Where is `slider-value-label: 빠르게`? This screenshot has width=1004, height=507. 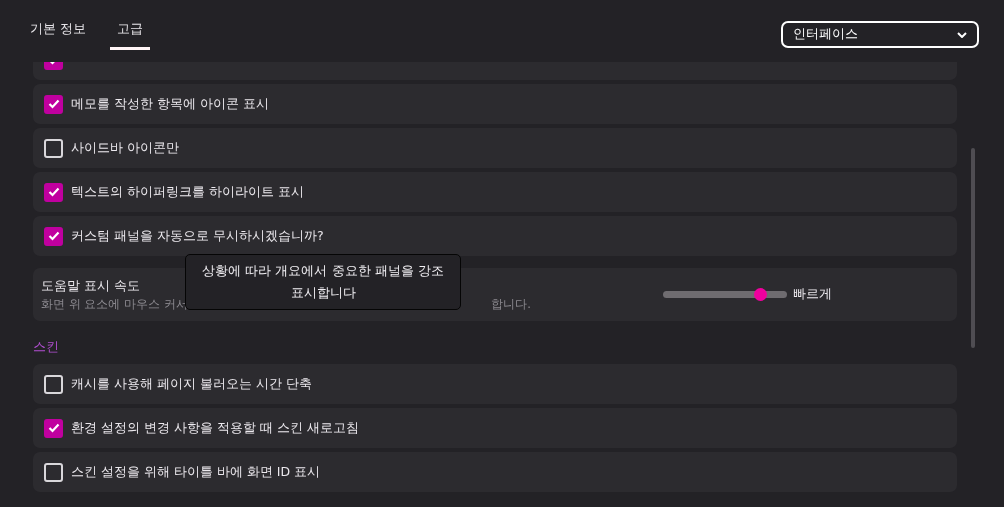 slider-value-label: 빠르게 is located at coordinates (812, 294).